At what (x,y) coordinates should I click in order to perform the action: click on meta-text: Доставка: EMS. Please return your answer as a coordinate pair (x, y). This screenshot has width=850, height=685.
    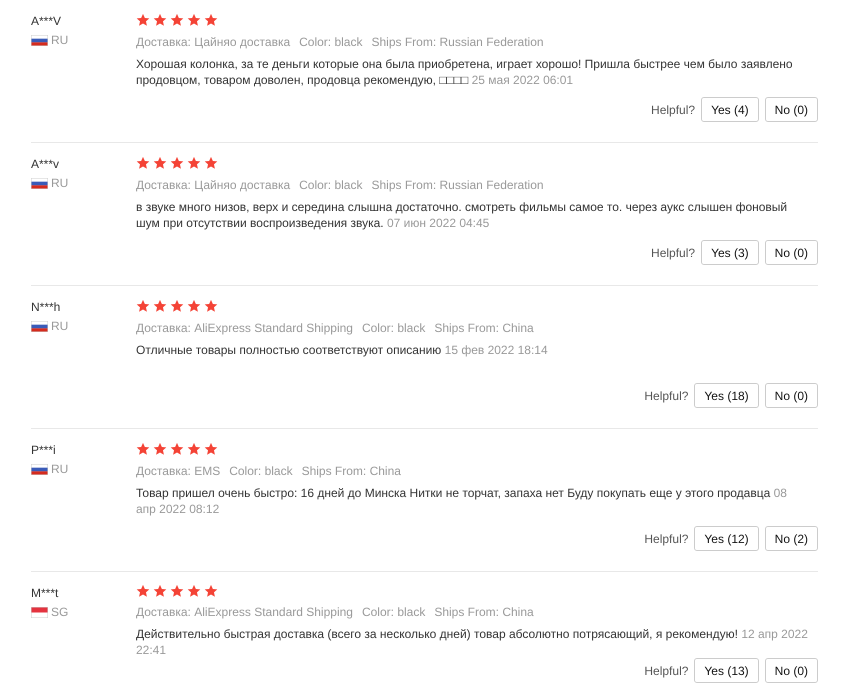
    Looking at the image, I should click on (178, 471).